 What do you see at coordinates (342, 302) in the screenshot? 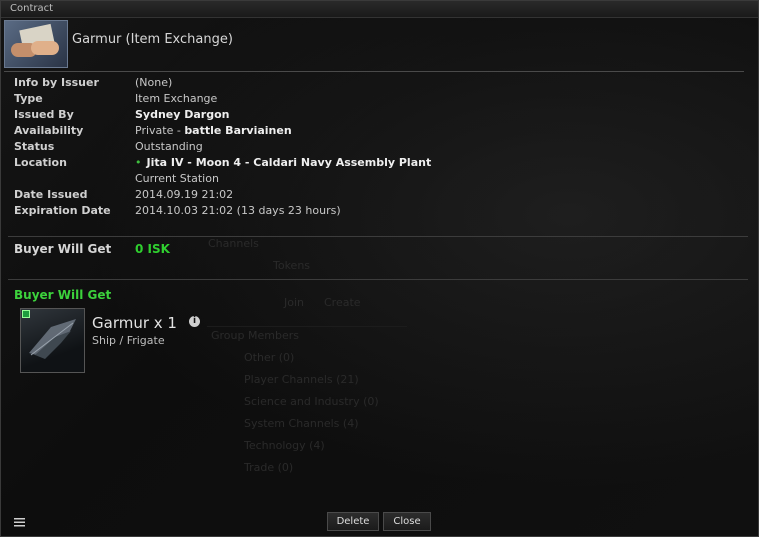
I see `ghost-create: Create` at bounding box center [342, 302].